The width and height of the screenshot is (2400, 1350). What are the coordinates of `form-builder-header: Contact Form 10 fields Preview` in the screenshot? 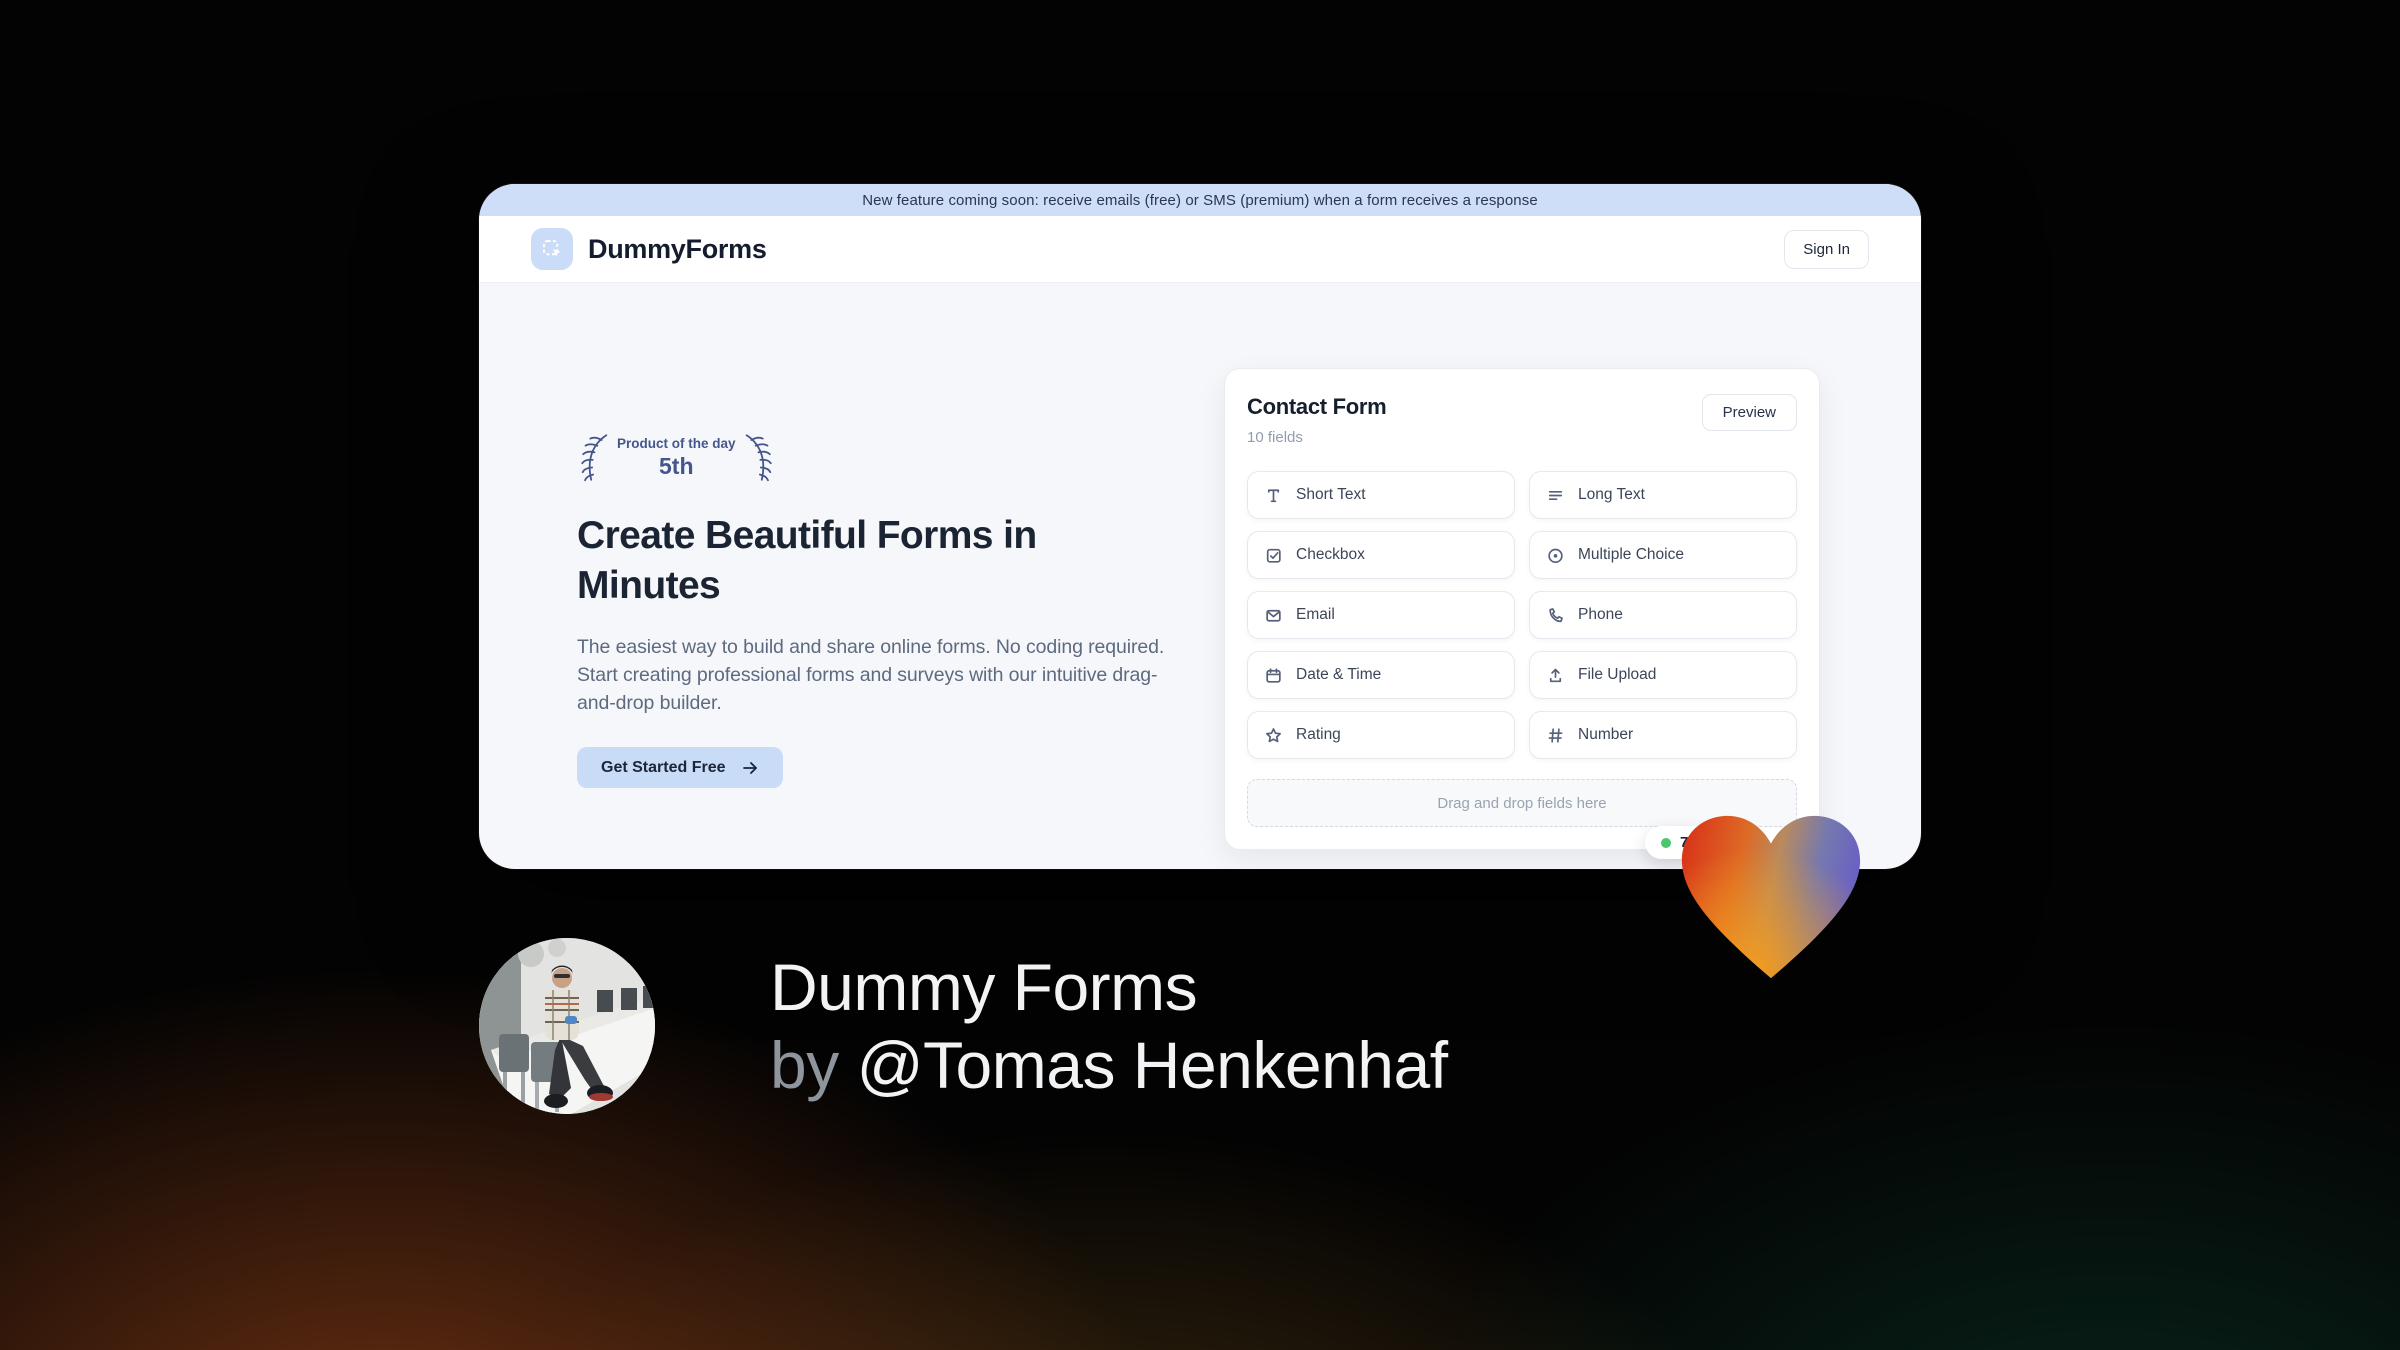 It's located at (1522, 420).